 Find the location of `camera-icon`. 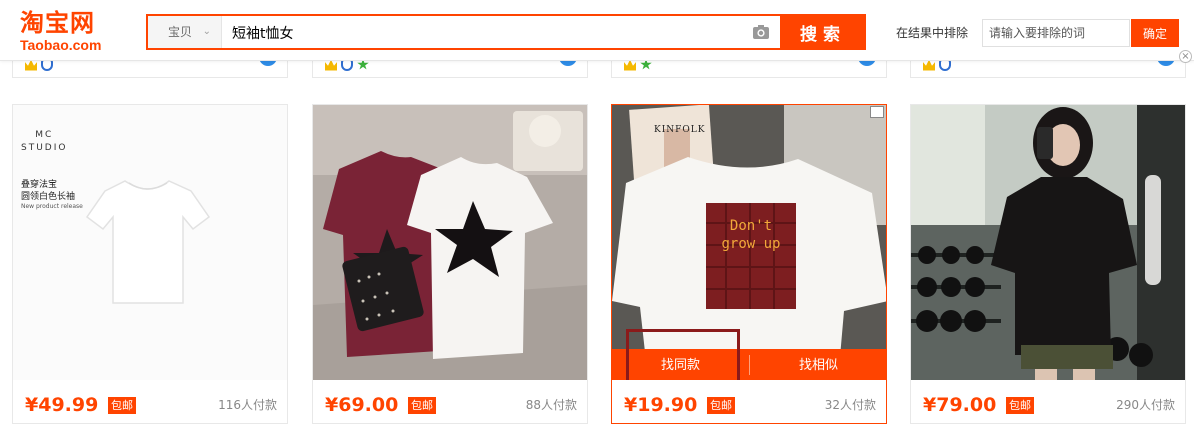

camera-icon is located at coordinates (761, 32).